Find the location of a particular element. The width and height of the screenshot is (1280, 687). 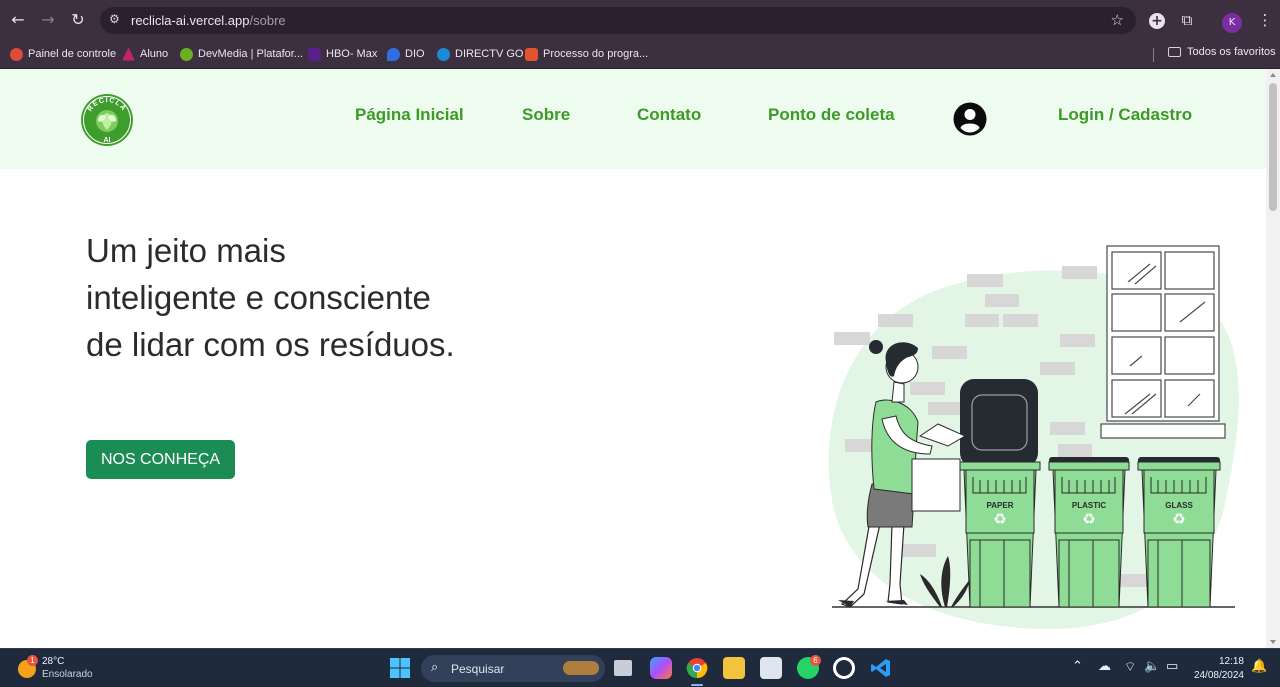

forward-arrow-icon: → is located at coordinates (48, 20).